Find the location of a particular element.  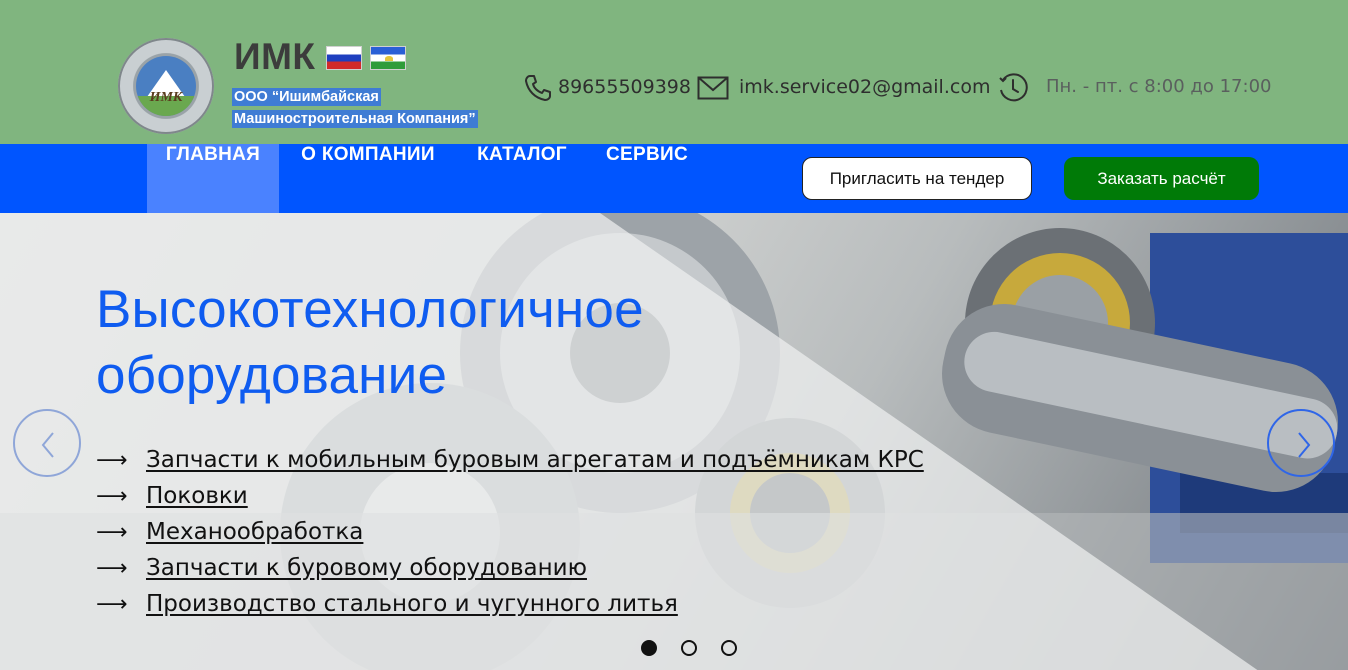

bashkortostan-flag-icon is located at coordinates (388, 58).